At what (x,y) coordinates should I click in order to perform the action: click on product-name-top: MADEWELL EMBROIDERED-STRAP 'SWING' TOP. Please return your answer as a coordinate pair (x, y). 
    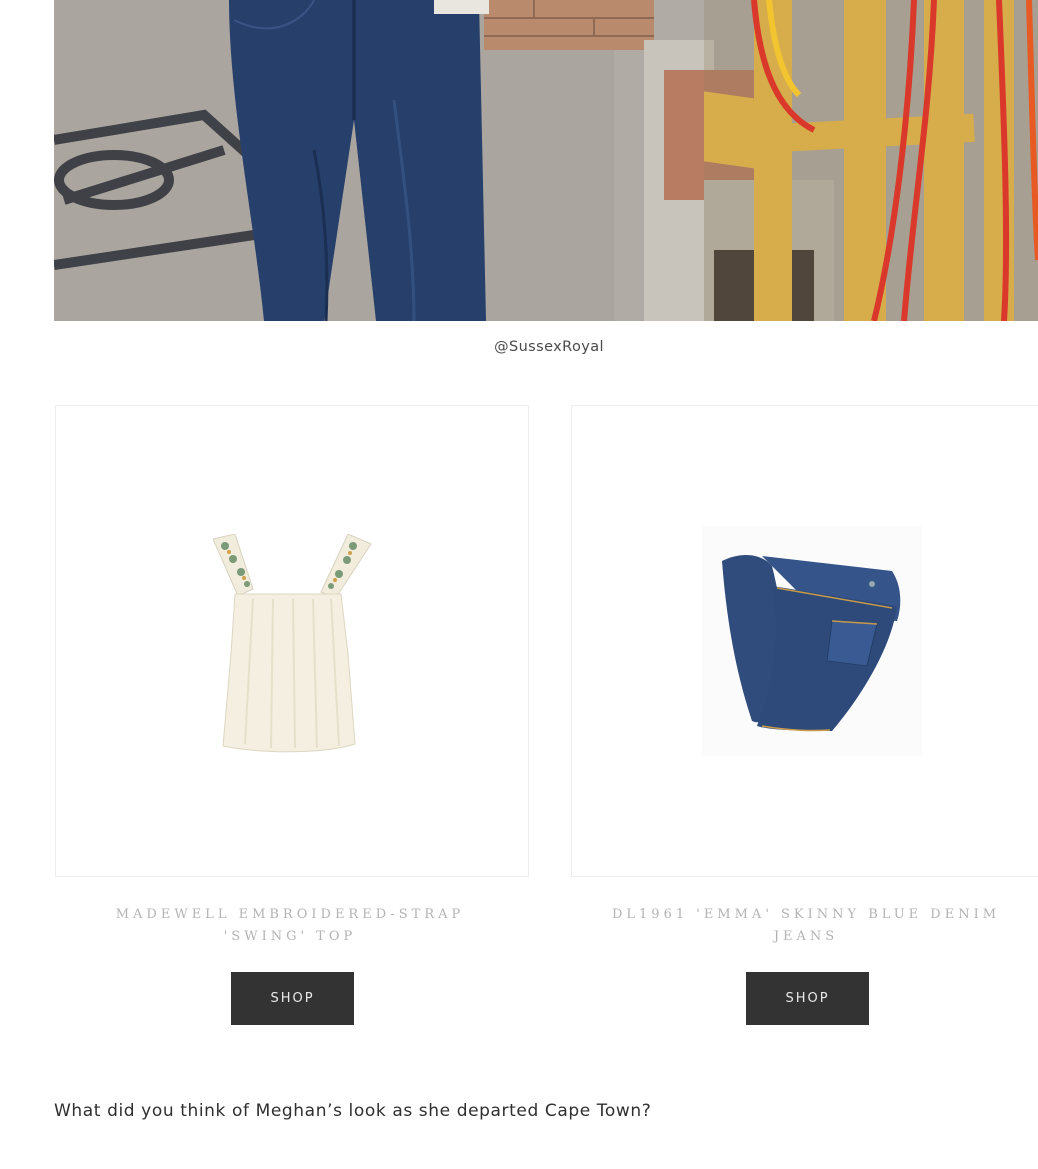
    Looking at the image, I should click on (290, 926).